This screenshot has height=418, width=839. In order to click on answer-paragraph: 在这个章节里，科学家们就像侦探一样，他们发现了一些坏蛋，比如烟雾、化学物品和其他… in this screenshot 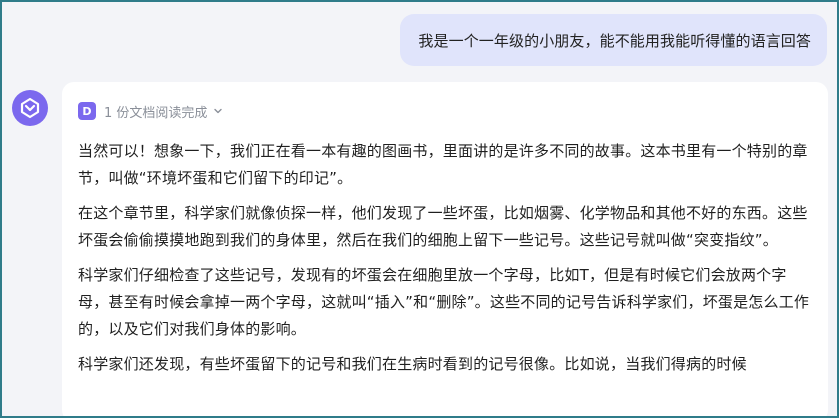, I will do `click(443, 226)`.